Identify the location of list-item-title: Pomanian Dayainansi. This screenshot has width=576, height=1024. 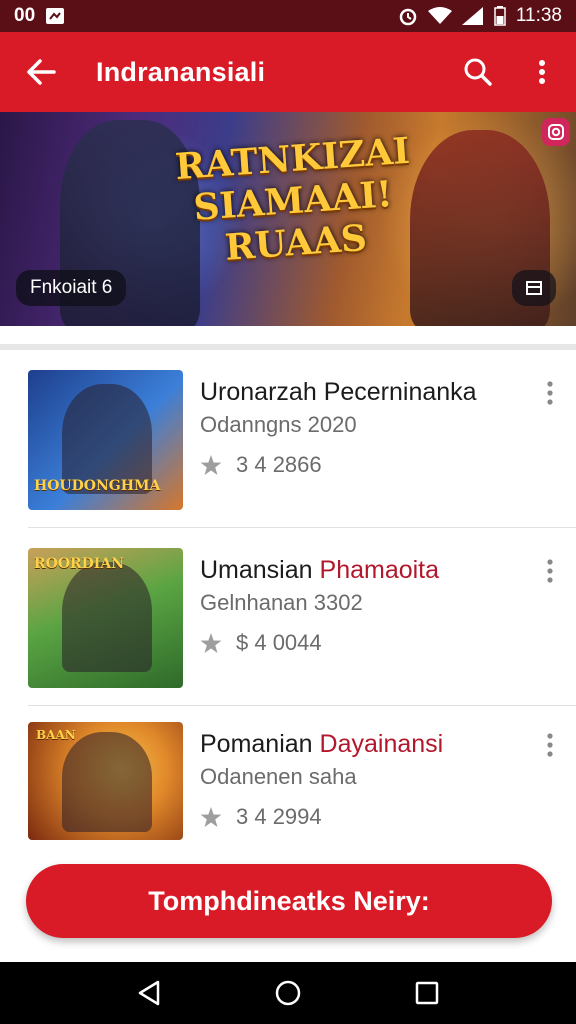
(365, 744).